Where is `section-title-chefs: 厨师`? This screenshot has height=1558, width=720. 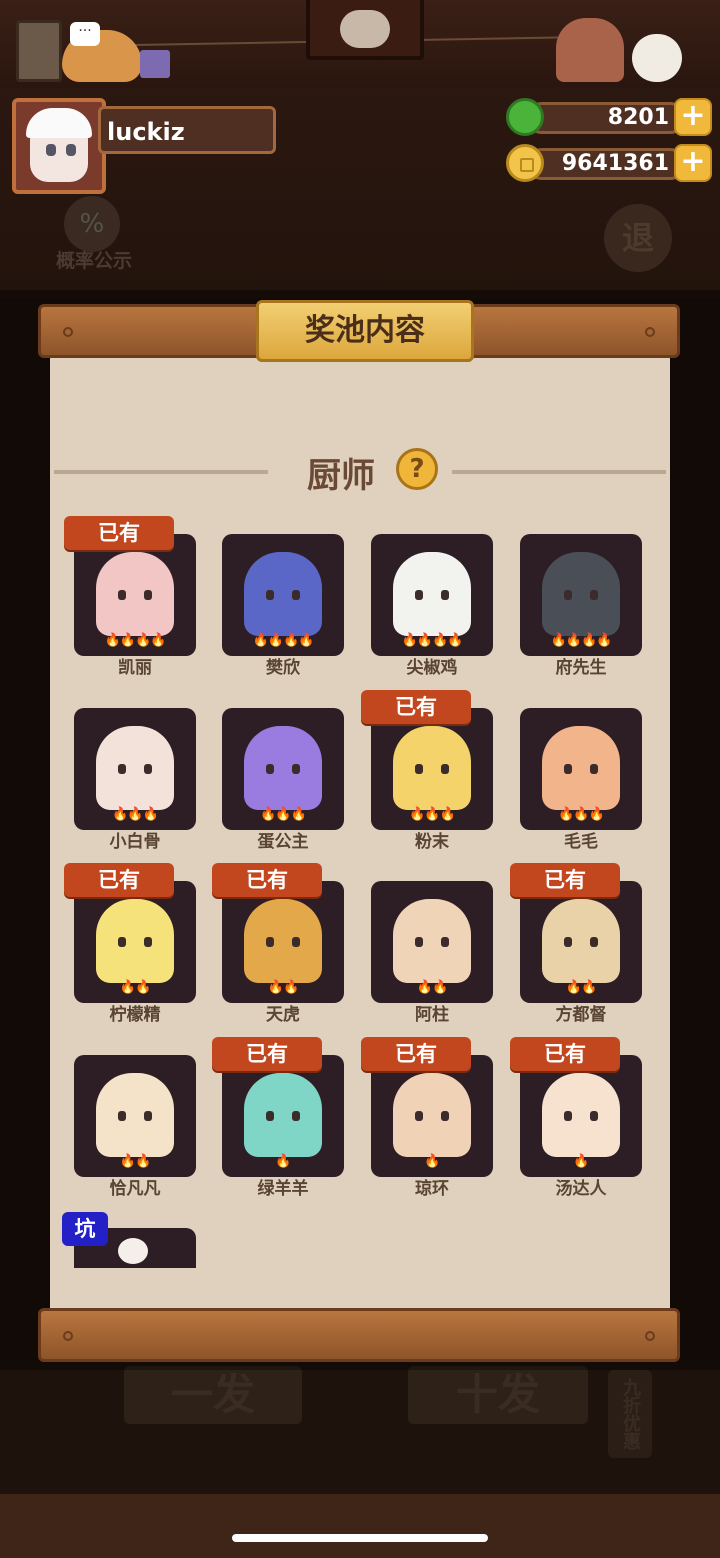 section-title-chefs: 厨师 is located at coordinates (341, 476).